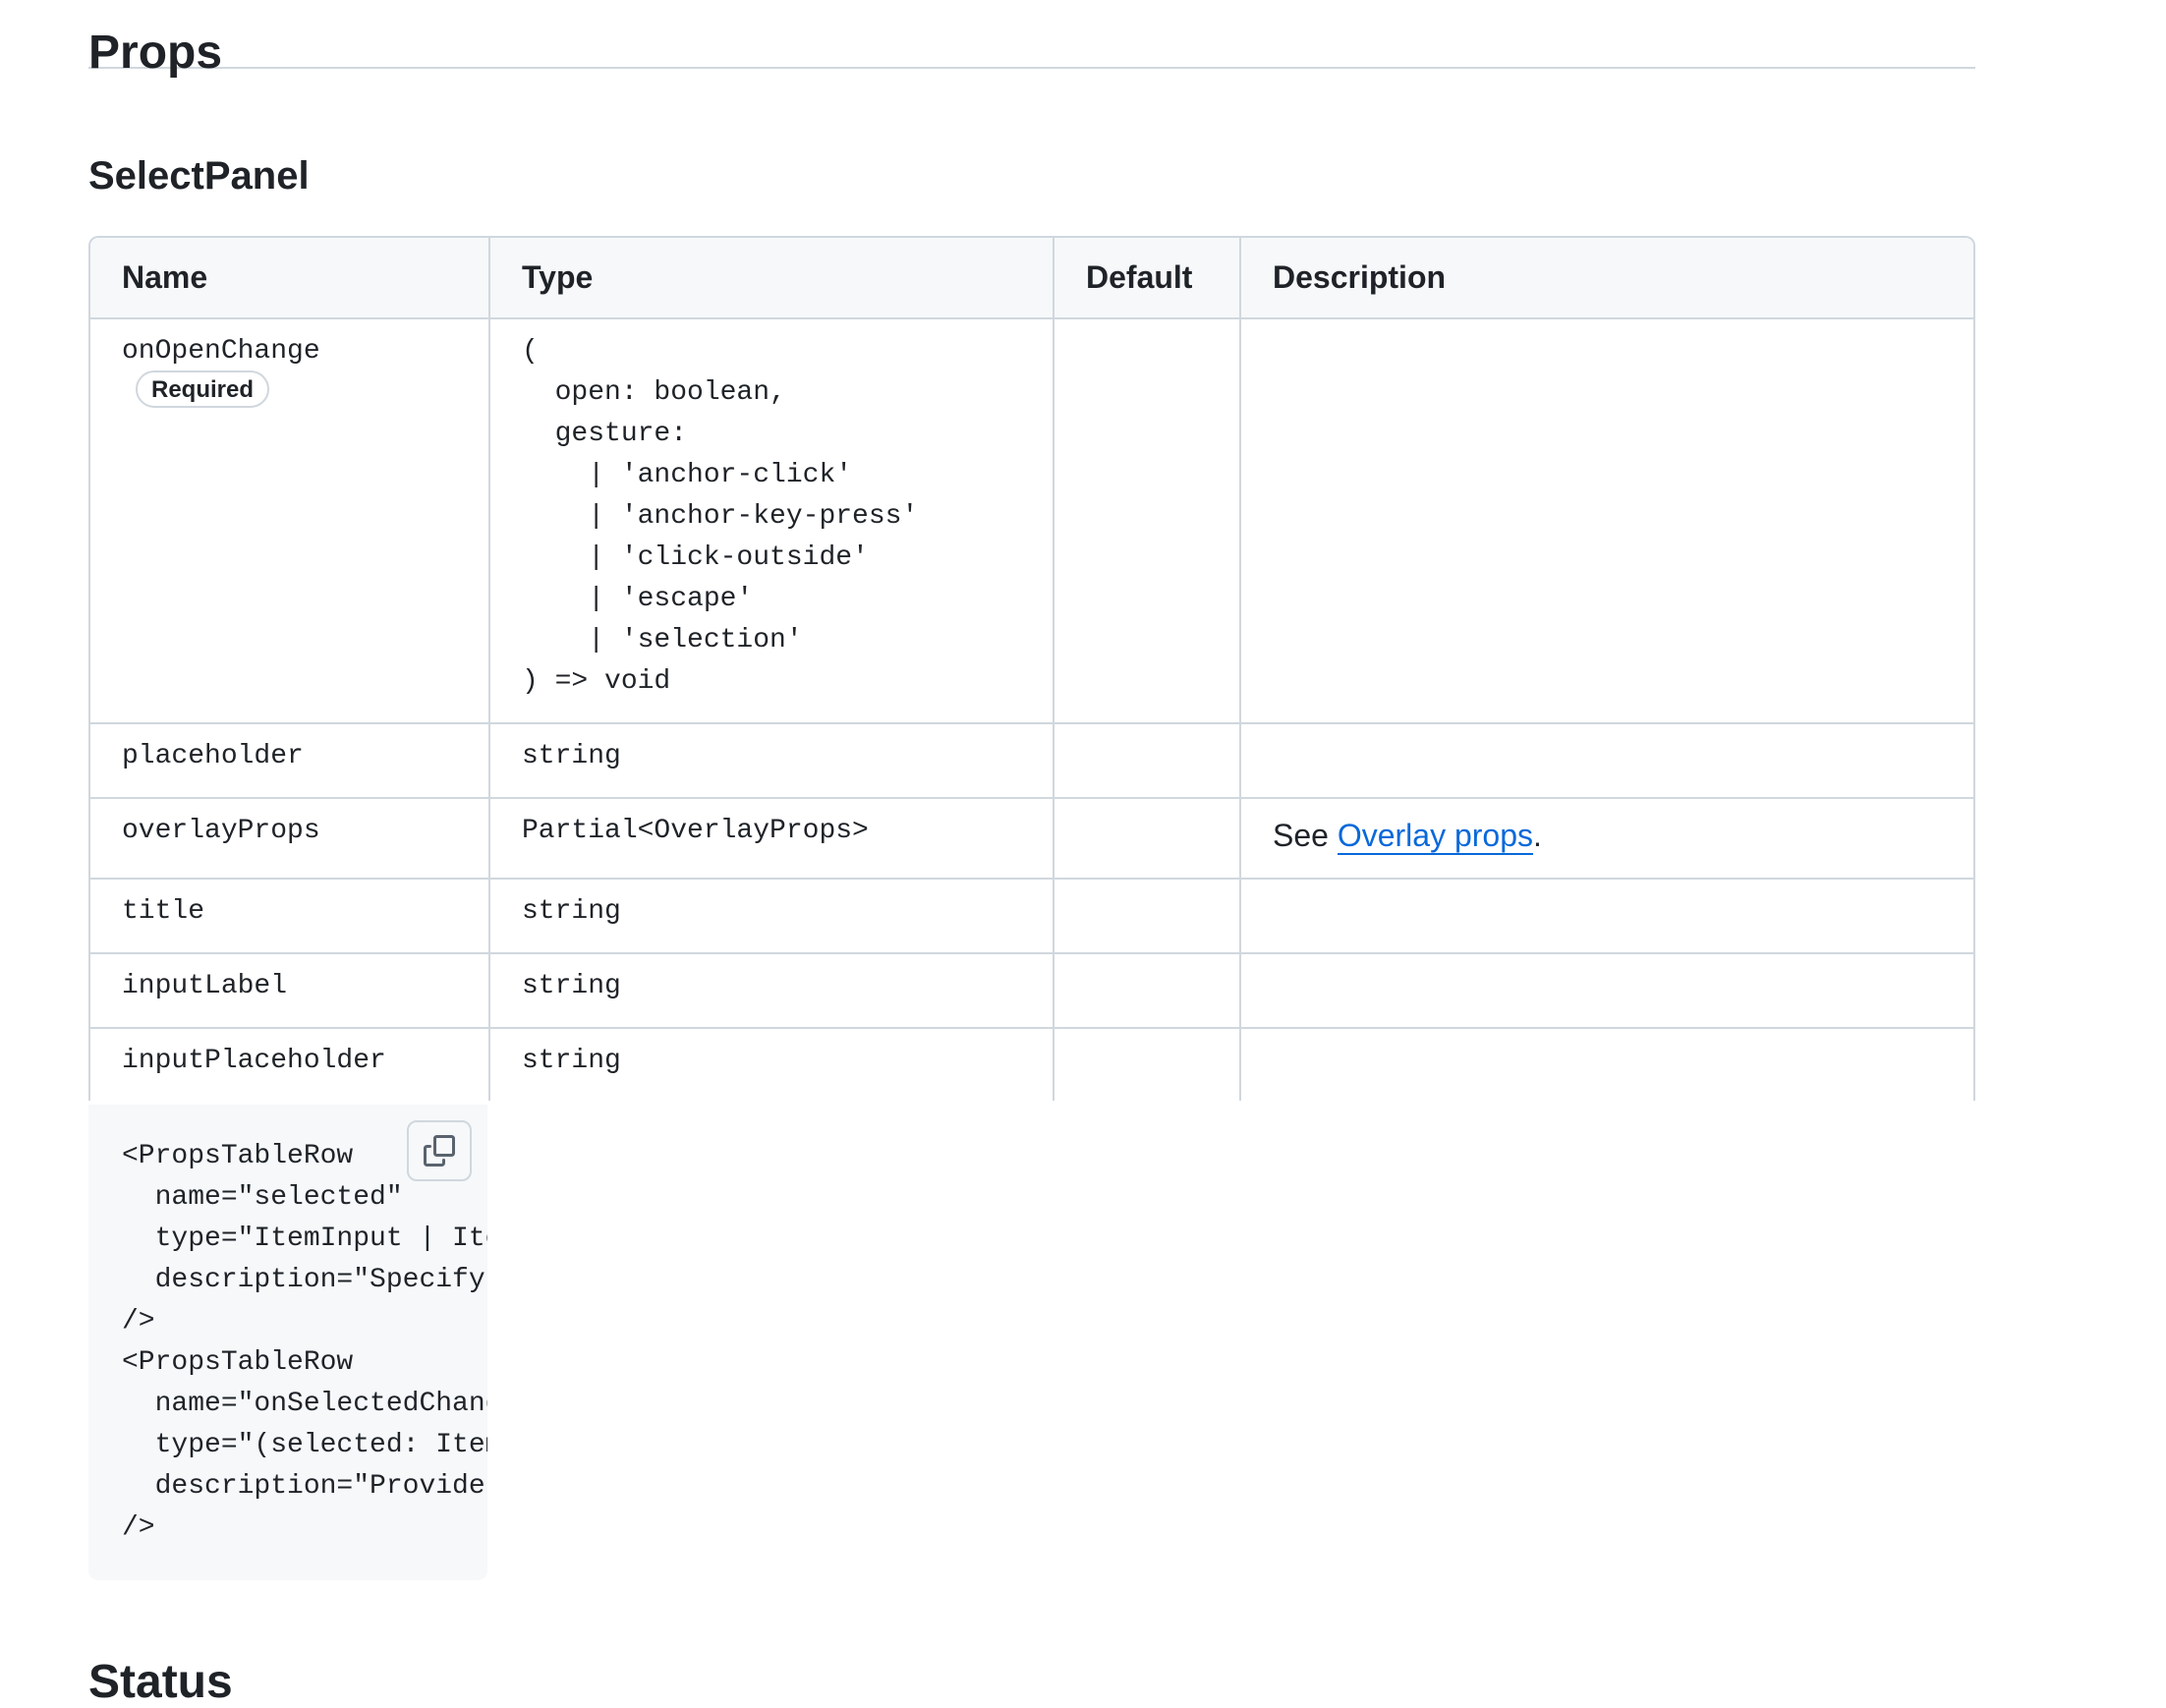 The width and height of the screenshot is (2166, 1708). What do you see at coordinates (1537, 835) in the screenshot?
I see `description-suffix: .` at bounding box center [1537, 835].